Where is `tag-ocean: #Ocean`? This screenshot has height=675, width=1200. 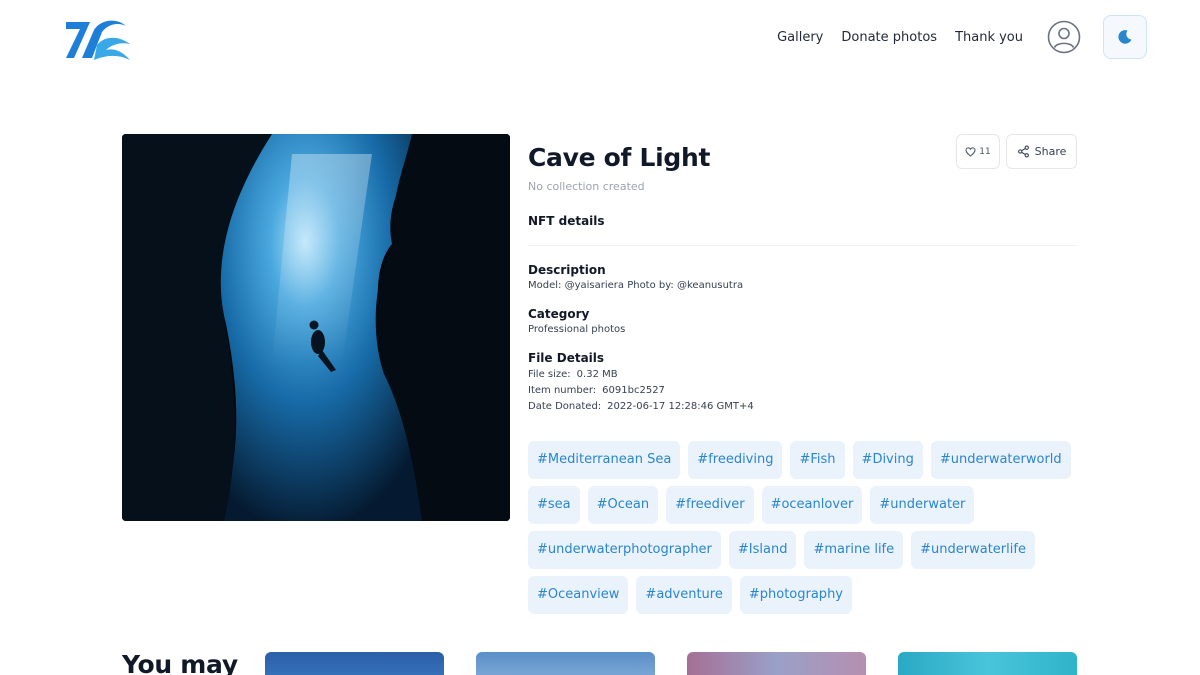 tag-ocean: #Ocean is located at coordinates (623, 505).